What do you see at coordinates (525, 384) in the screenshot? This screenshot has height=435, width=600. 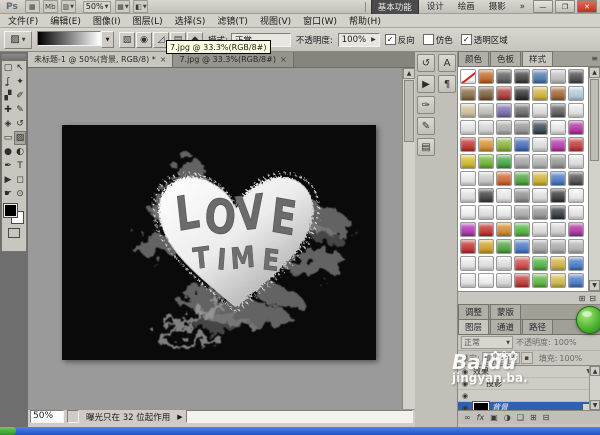 I see `effect-row: ◉ 投影` at bounding box center [525, 384].